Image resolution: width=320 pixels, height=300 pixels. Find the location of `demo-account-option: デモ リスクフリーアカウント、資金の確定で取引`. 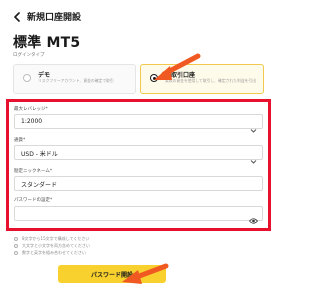

demo-account-option: デモ リスクフリーアカウント、資金の確定で取引 is located at coordinates (74, 79).